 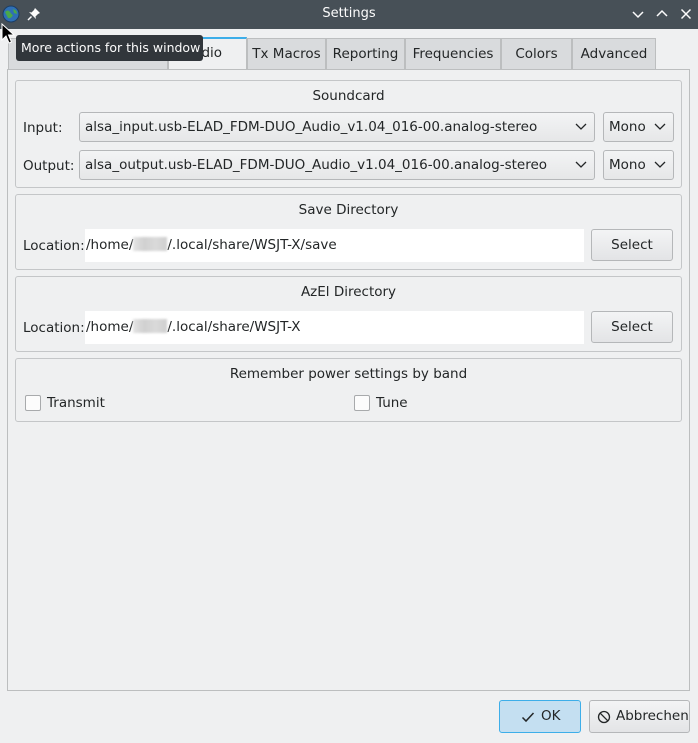 I want to click on tune-label: Tune, so click(x=392, y=403).